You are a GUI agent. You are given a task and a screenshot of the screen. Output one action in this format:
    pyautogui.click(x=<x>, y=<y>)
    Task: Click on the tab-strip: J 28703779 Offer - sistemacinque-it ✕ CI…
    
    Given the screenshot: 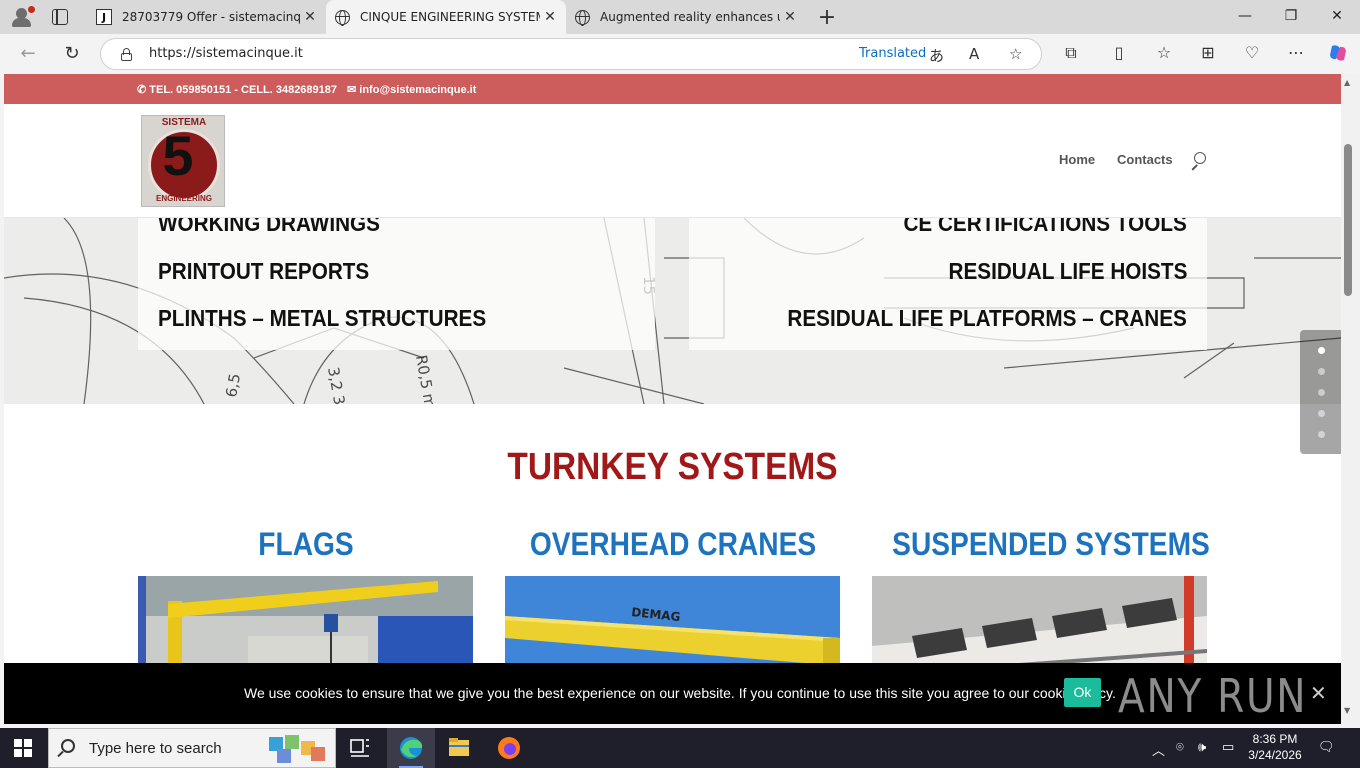 What is the action you would take?
    pyautogui.click(x=680, y=17)
    